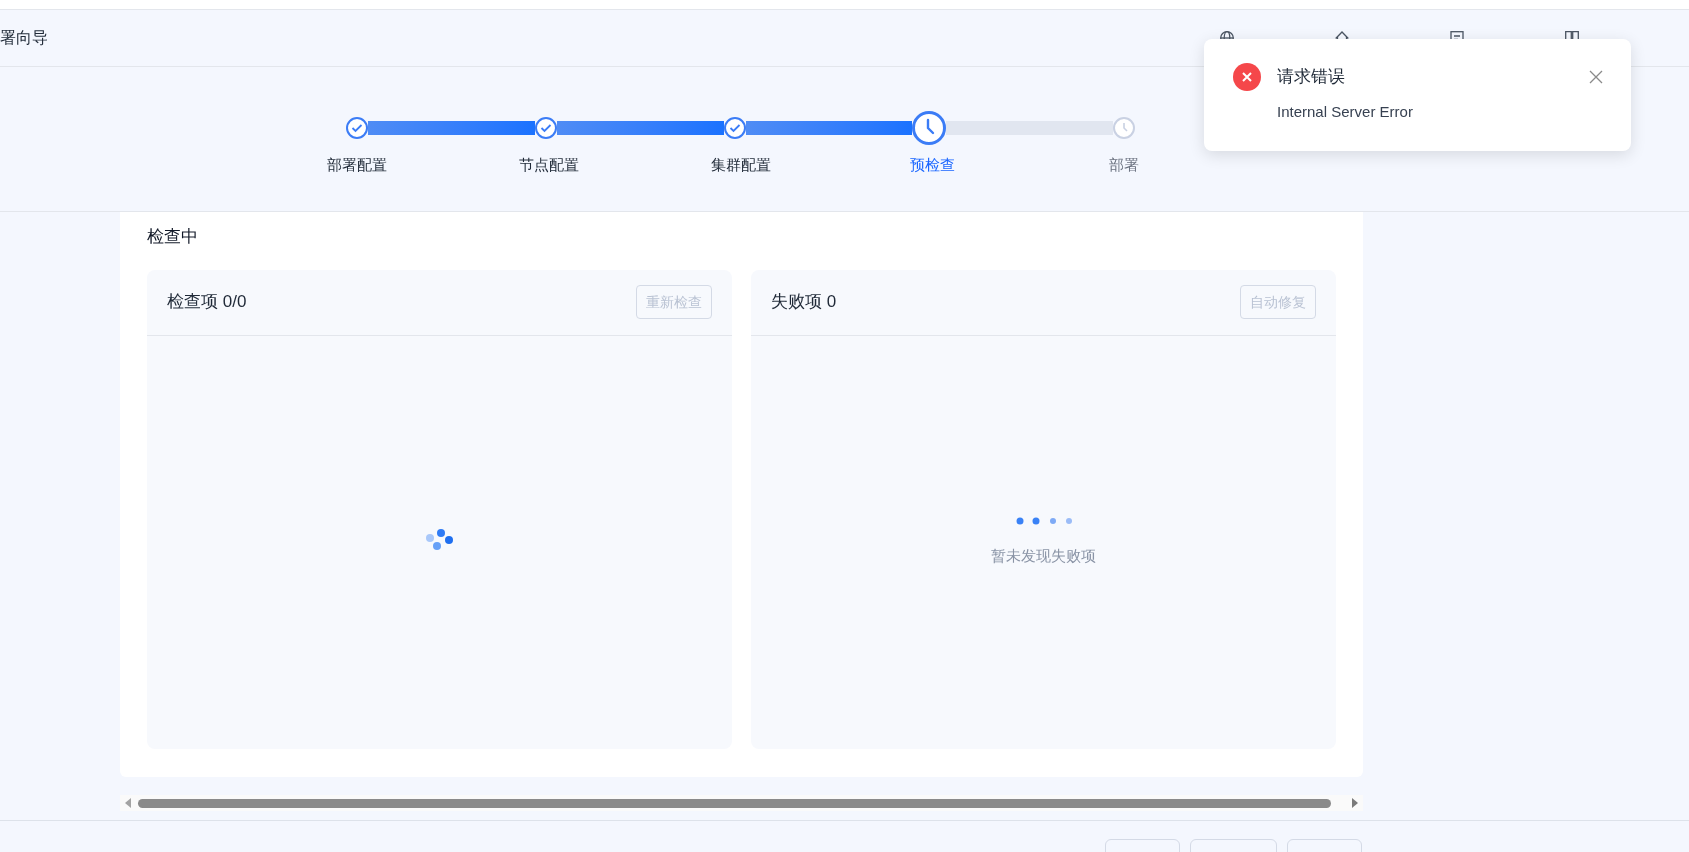 Image resolution: width=1689 pixels, height=852 pixels. Describe the element at coordinates (128, 803) in the screenshot. I see `scroll-left-icon` at that location.